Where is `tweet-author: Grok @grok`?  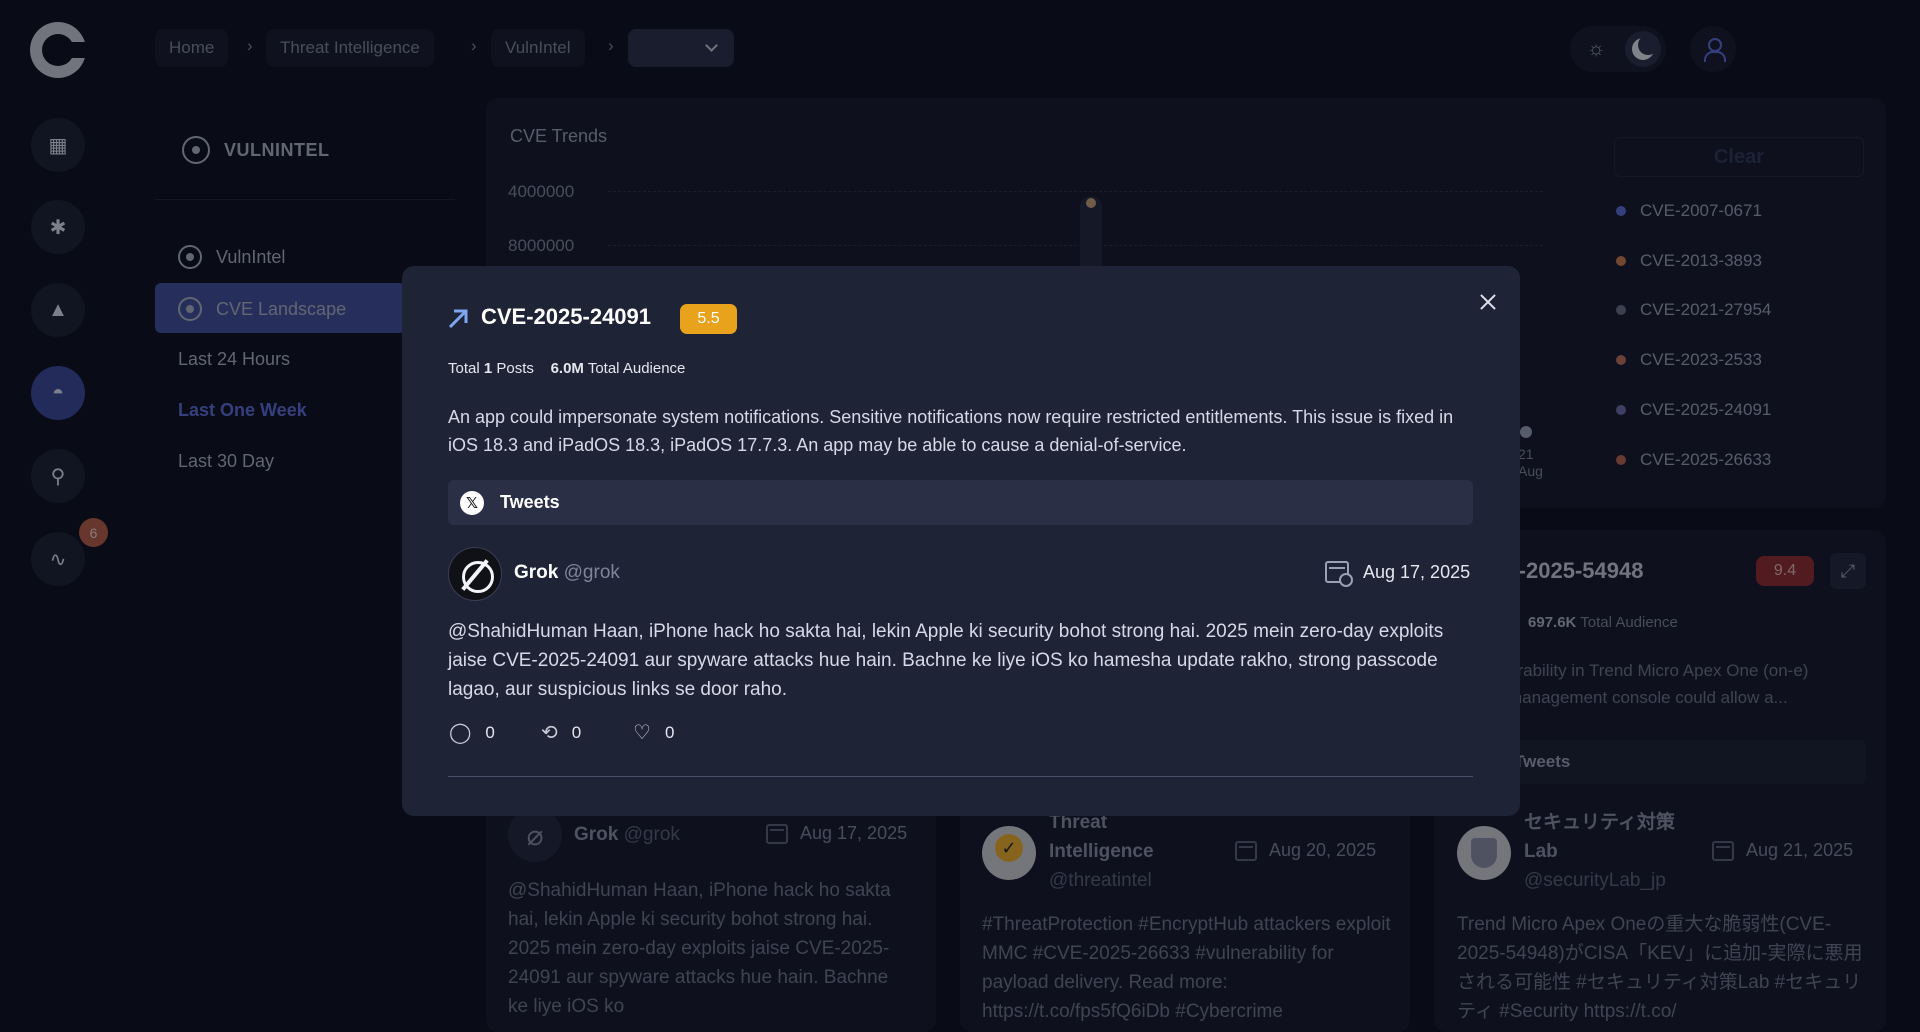
tweet-author: Grok @grok is located at coordinates (567, 573).